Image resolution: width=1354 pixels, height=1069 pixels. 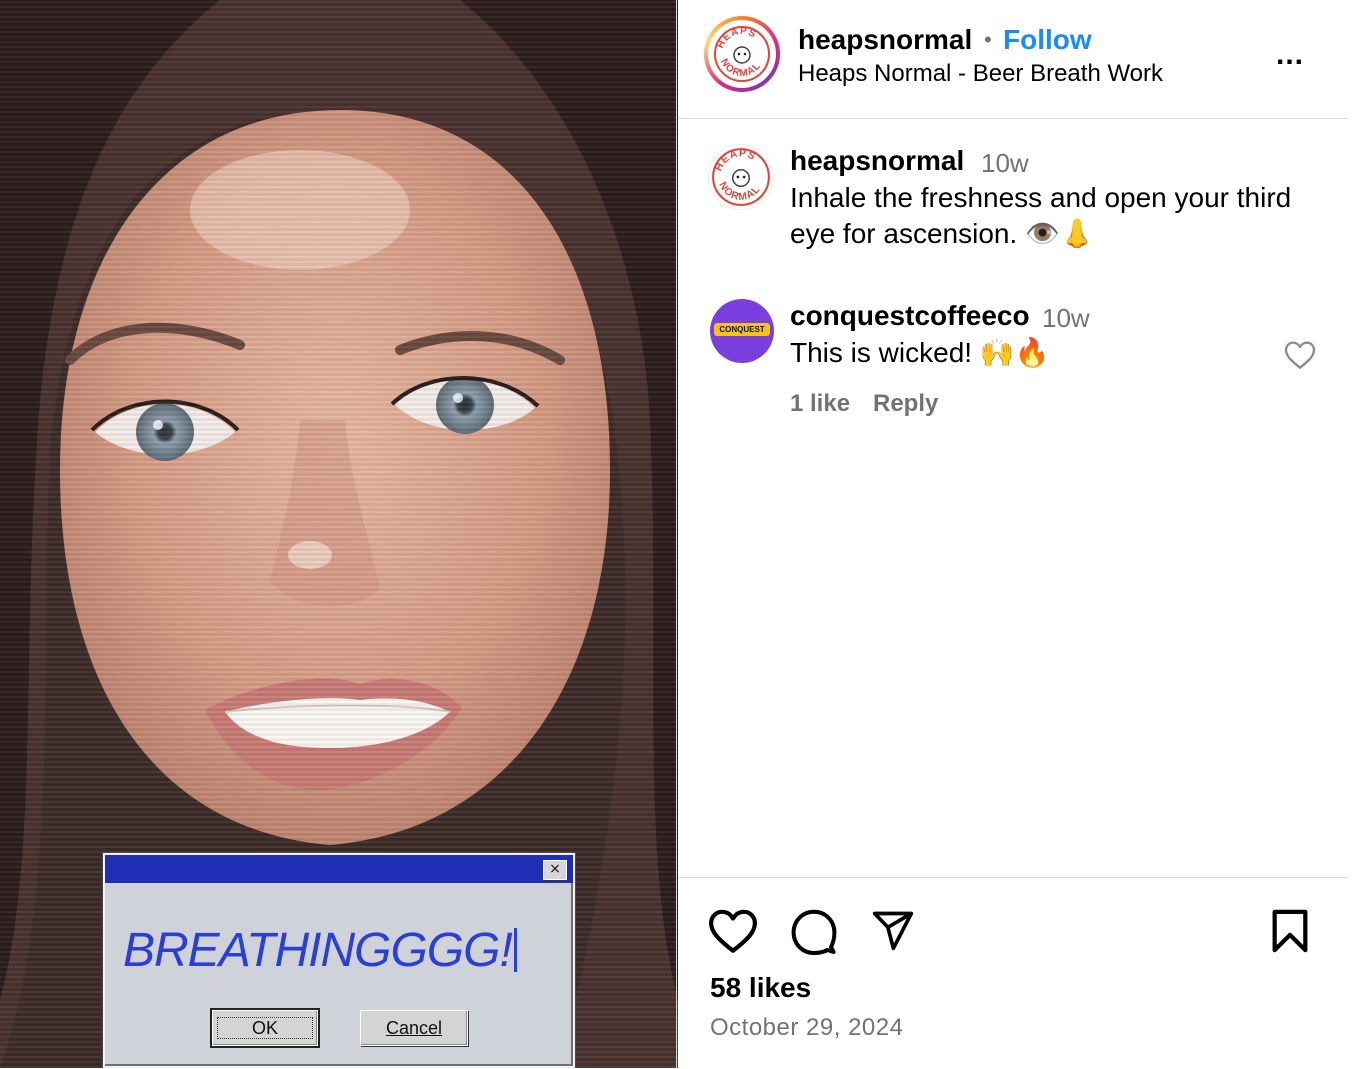 I want to click on paper-plane-icon, so click(x=893, y=932).